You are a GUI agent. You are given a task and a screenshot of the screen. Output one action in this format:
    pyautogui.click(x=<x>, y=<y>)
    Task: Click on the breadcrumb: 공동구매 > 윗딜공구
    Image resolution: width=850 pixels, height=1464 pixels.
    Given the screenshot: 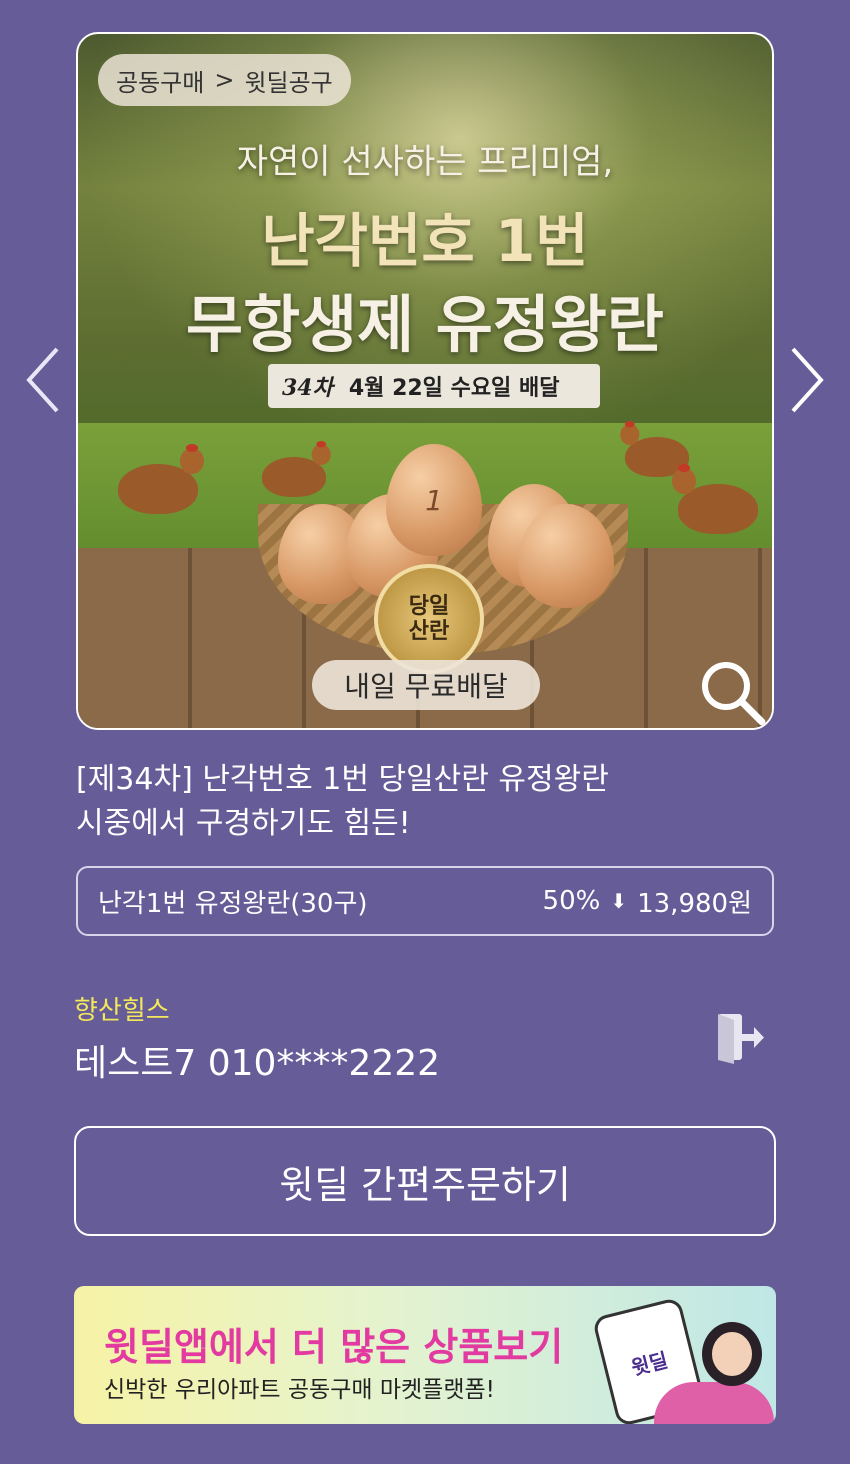 What is the action you would take?
    pyautogui.click(x=224, y=80)
    